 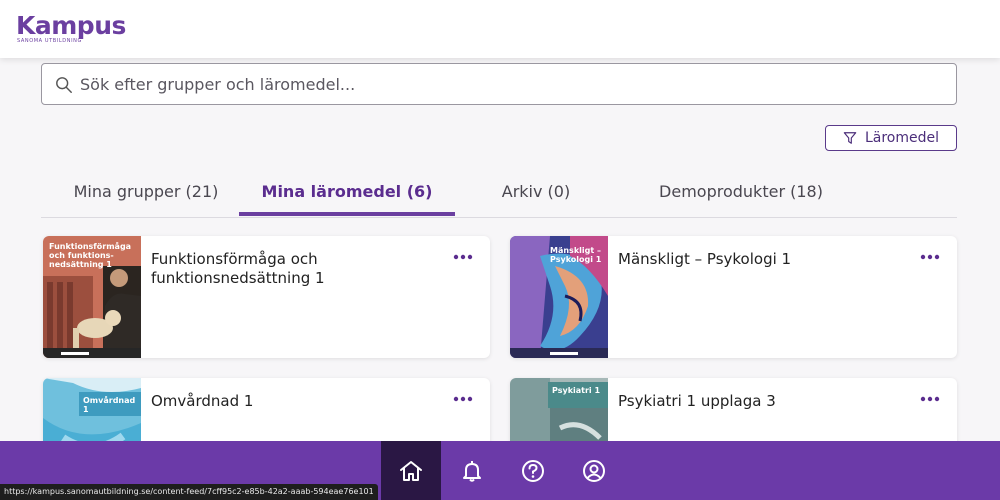 What do you see at coordinates (576, 255) in the screenshot?
I see `book-cover-title: Mänskligt – Psykologi 1` at bounding box center [576, 255].